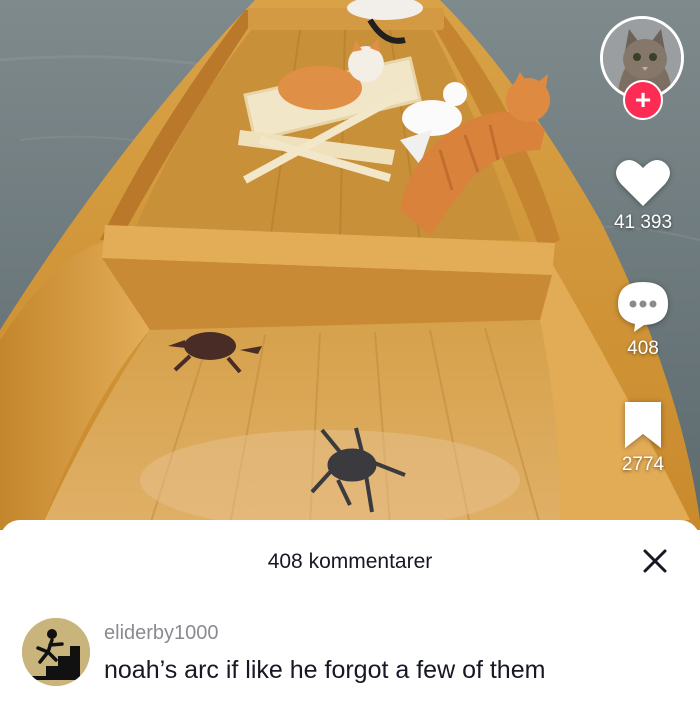 This screenshot has width=700, height=714. I want to click on comment-count: 408, so click(643, 348).